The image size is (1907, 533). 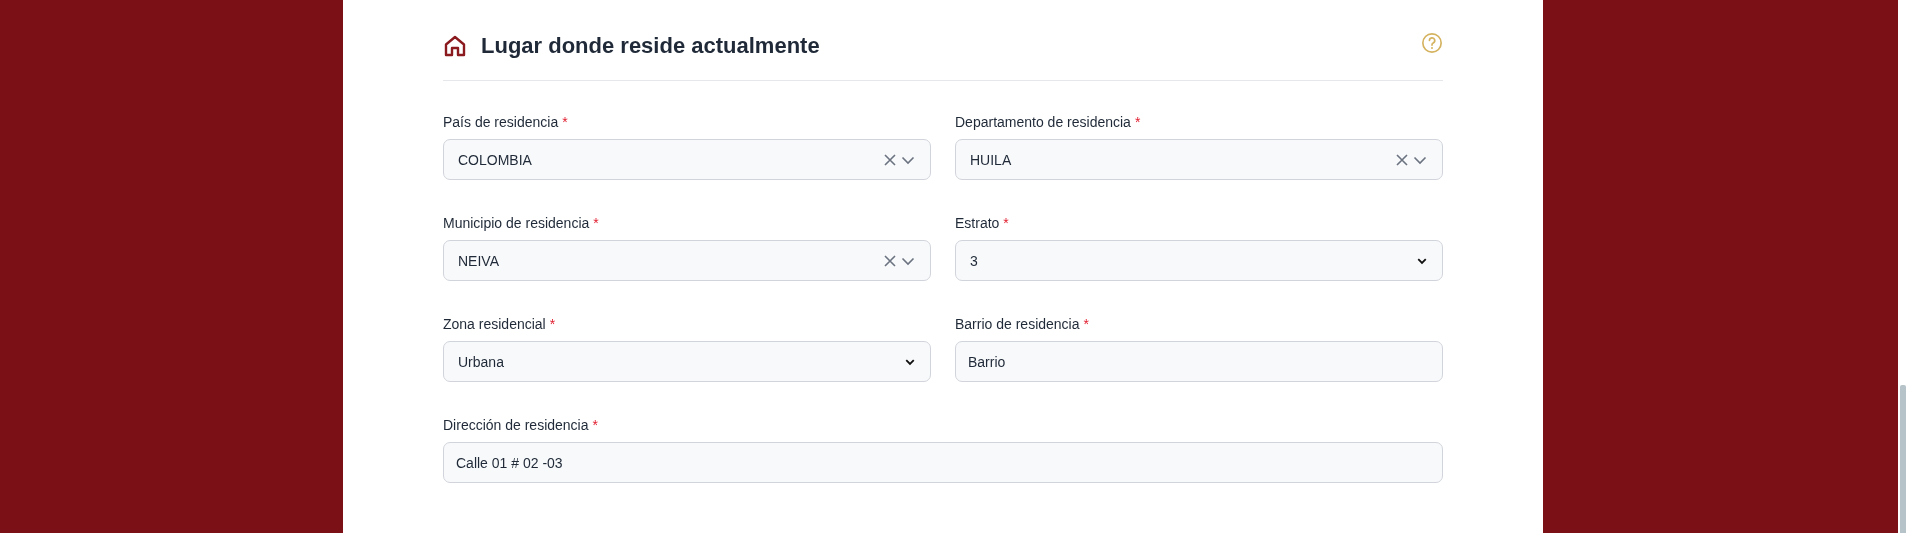 I want to click on field-label: Barrio de residencia, so click(x=1017, y=324).